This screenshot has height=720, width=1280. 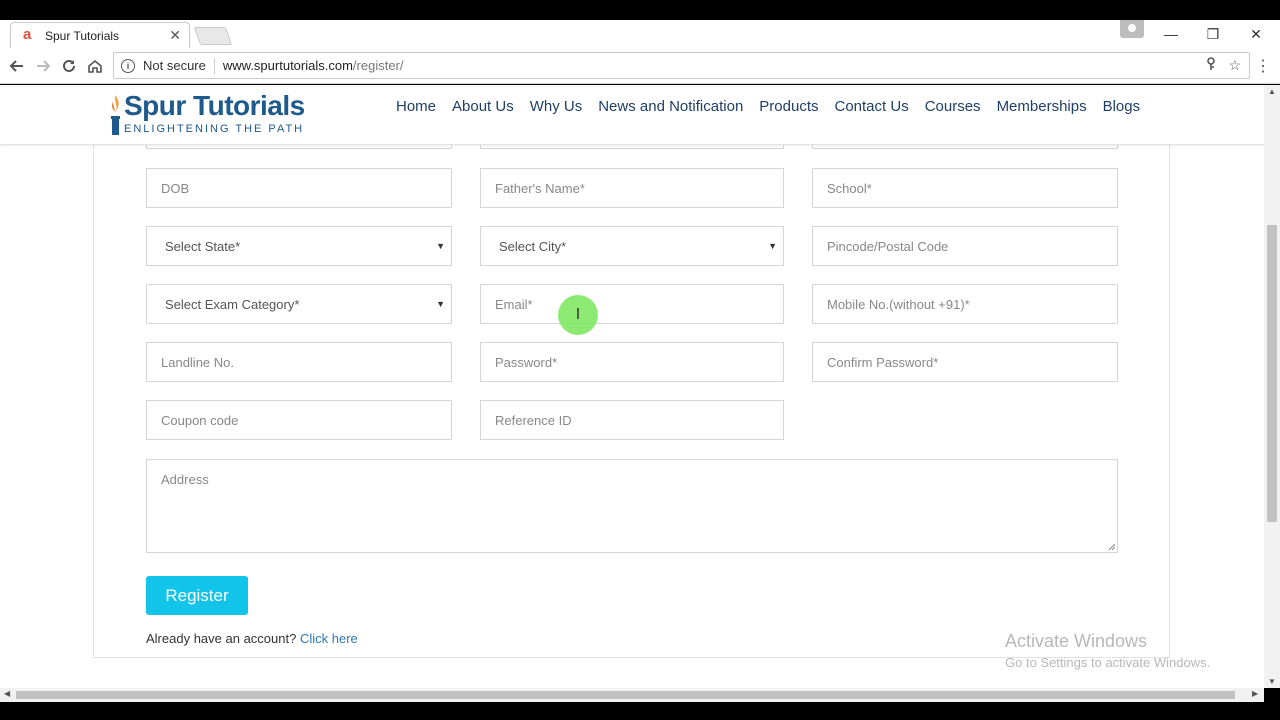 I want to click on favicon-icon: a, so click(x=27, y=34).